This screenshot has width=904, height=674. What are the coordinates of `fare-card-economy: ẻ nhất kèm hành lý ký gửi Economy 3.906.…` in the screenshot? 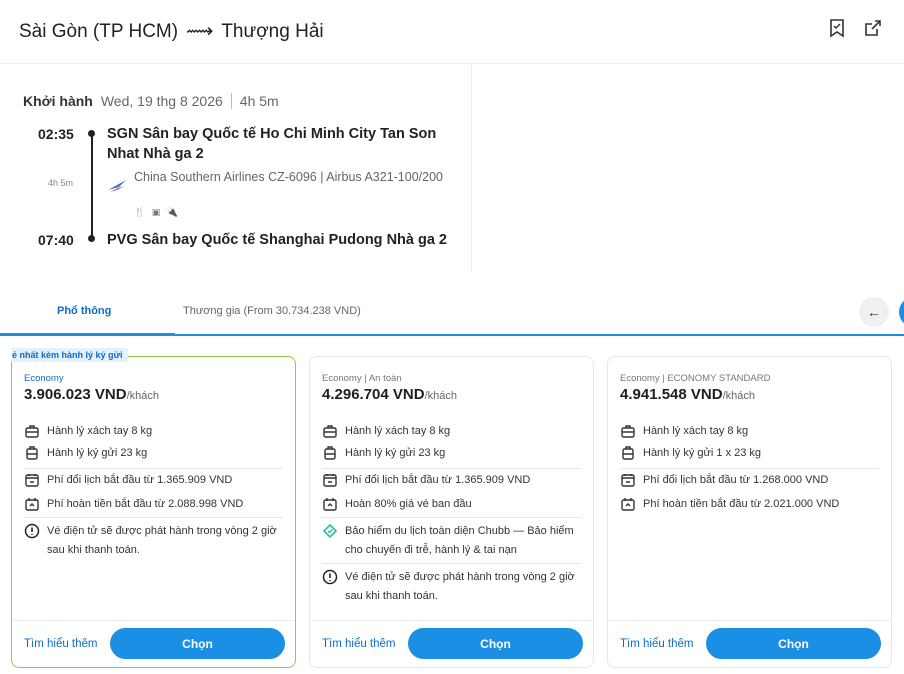 It's located at (153, 508).